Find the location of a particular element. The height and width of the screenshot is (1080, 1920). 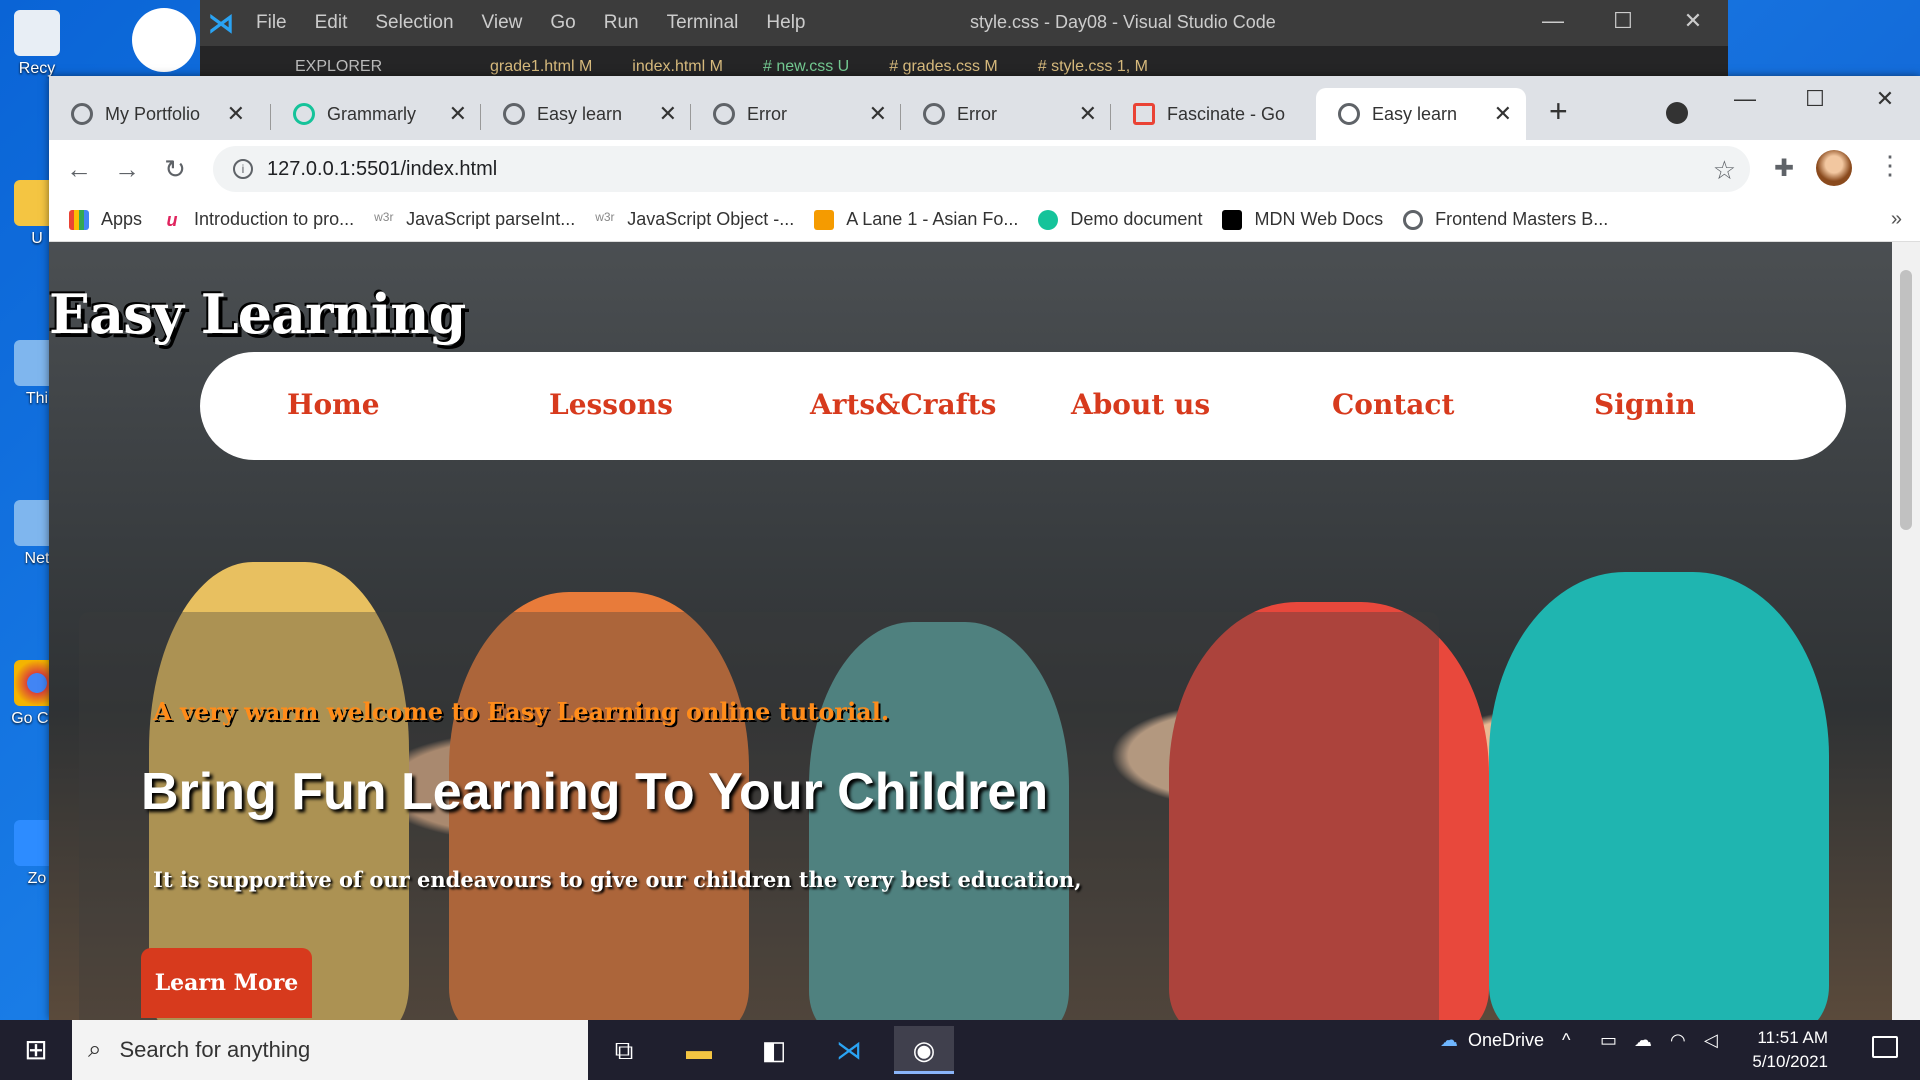

bookmark-demo-document: Demo document is located at coordinates (1120, 219).